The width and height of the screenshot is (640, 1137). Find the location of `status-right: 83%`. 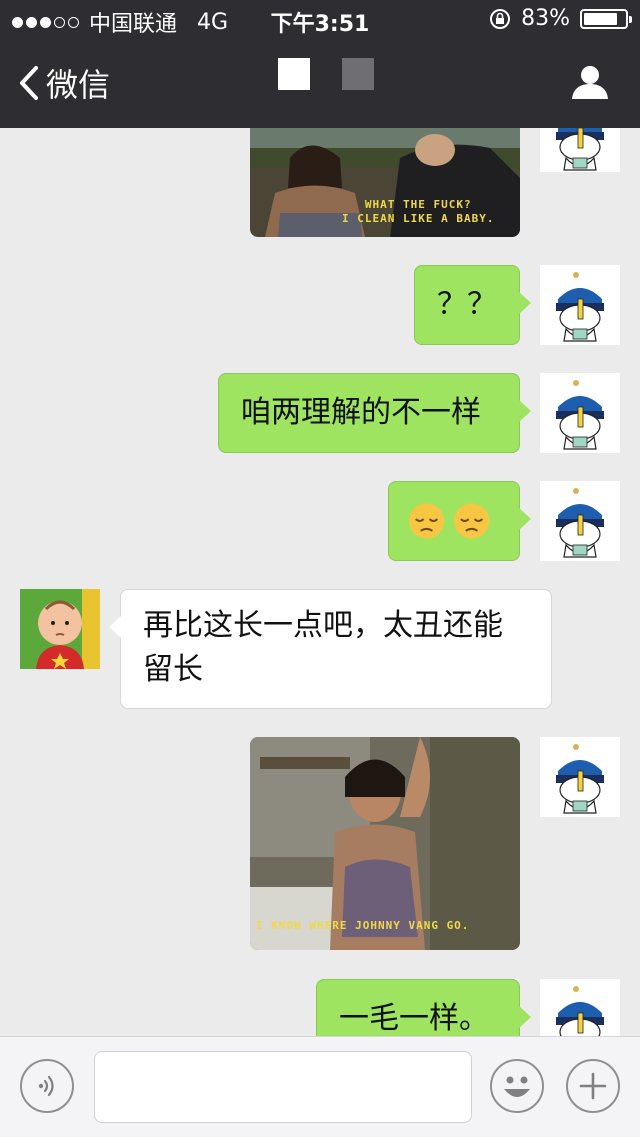

status-right: 83% is located at coordinates (560, 18).